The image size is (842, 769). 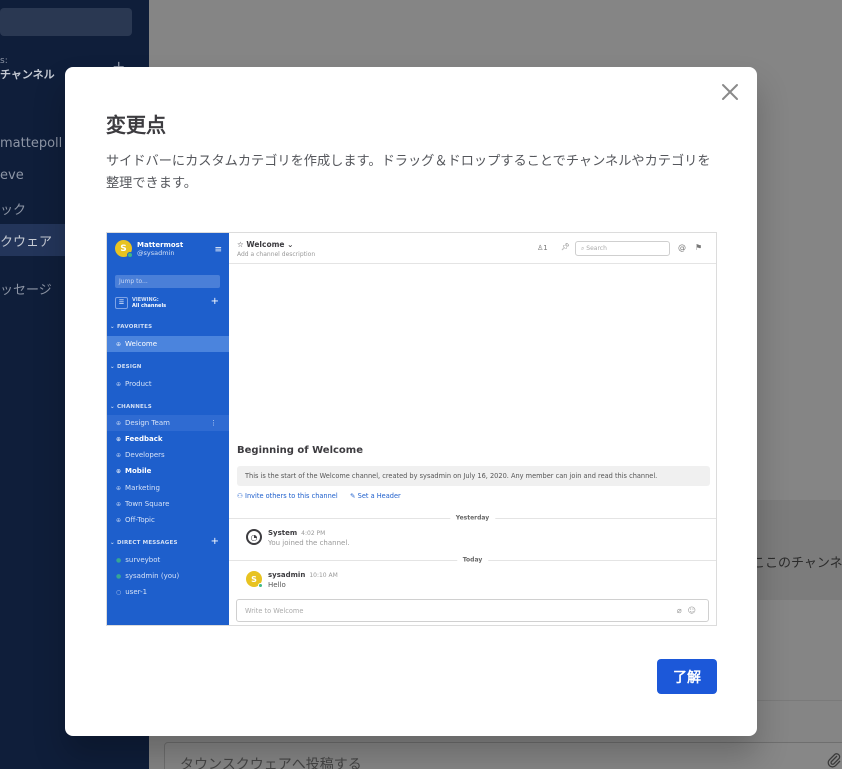 I want to click on background-post-placeholder: タウンスクウェアへ投稿する, so click(x=271, y=763).